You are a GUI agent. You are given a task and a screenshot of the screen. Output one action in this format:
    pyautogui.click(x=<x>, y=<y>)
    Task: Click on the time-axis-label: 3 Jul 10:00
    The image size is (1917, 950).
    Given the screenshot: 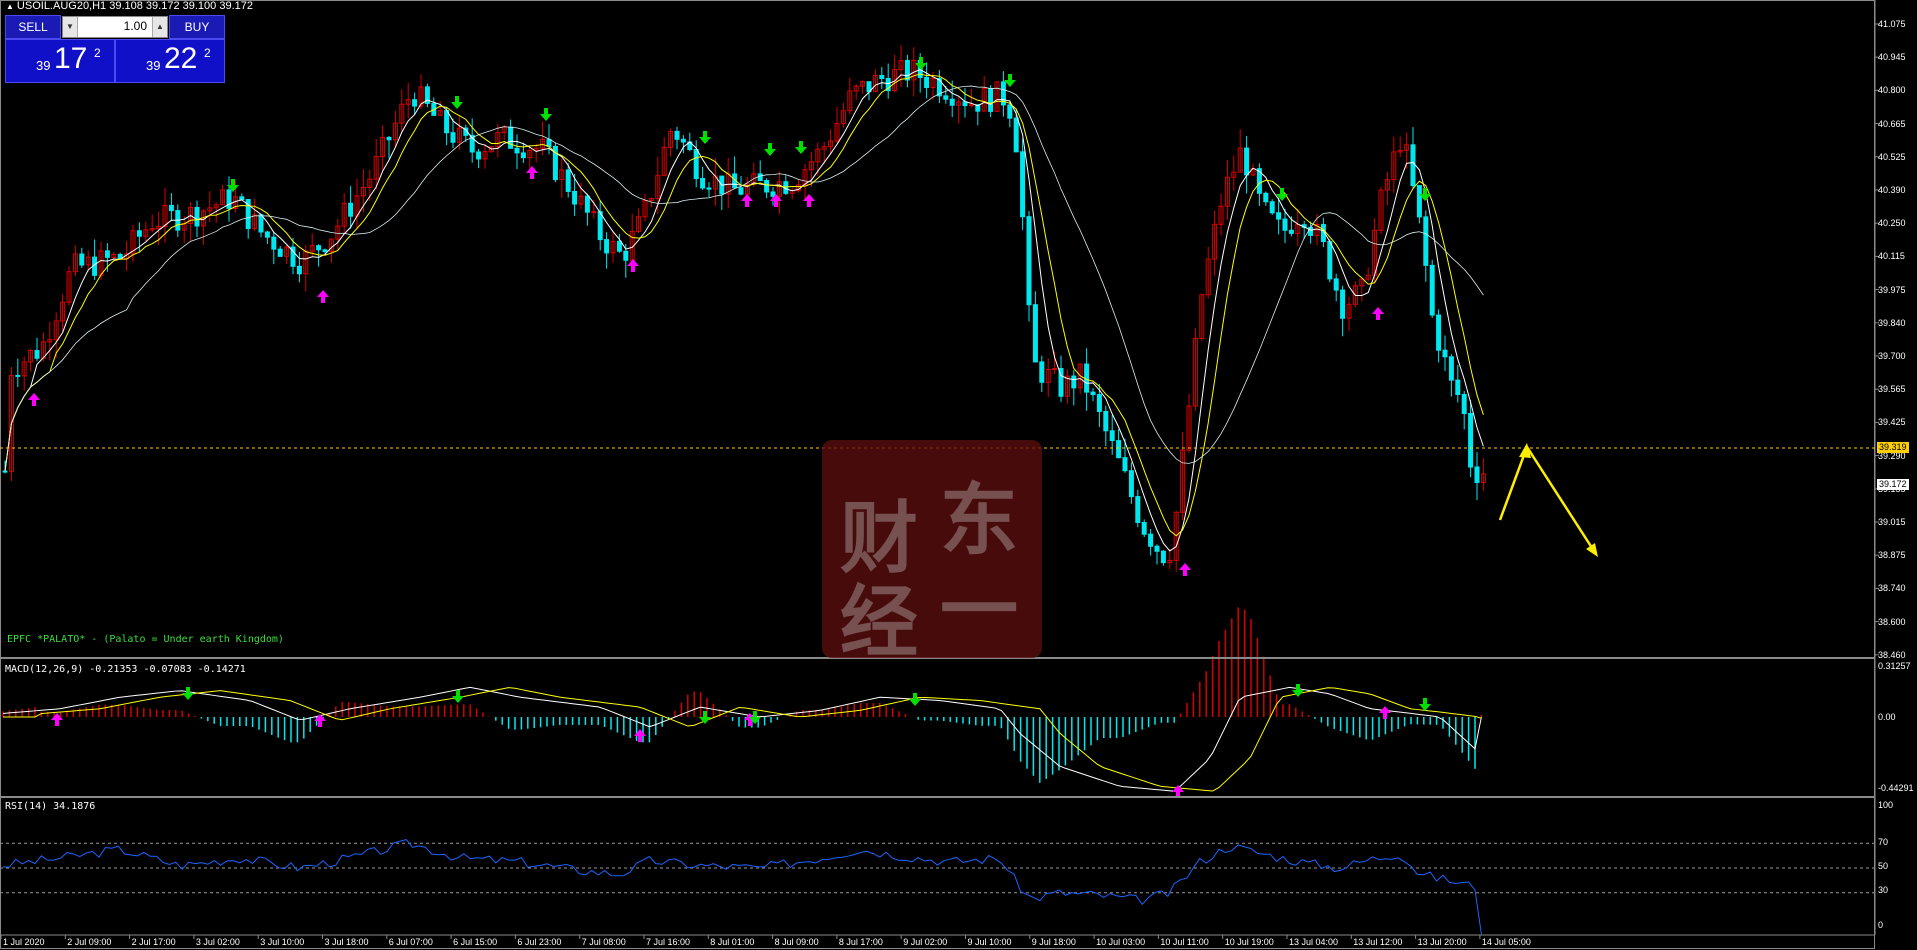 What is the action you would take?
    pyautogui.click(x=282, y=942)
    